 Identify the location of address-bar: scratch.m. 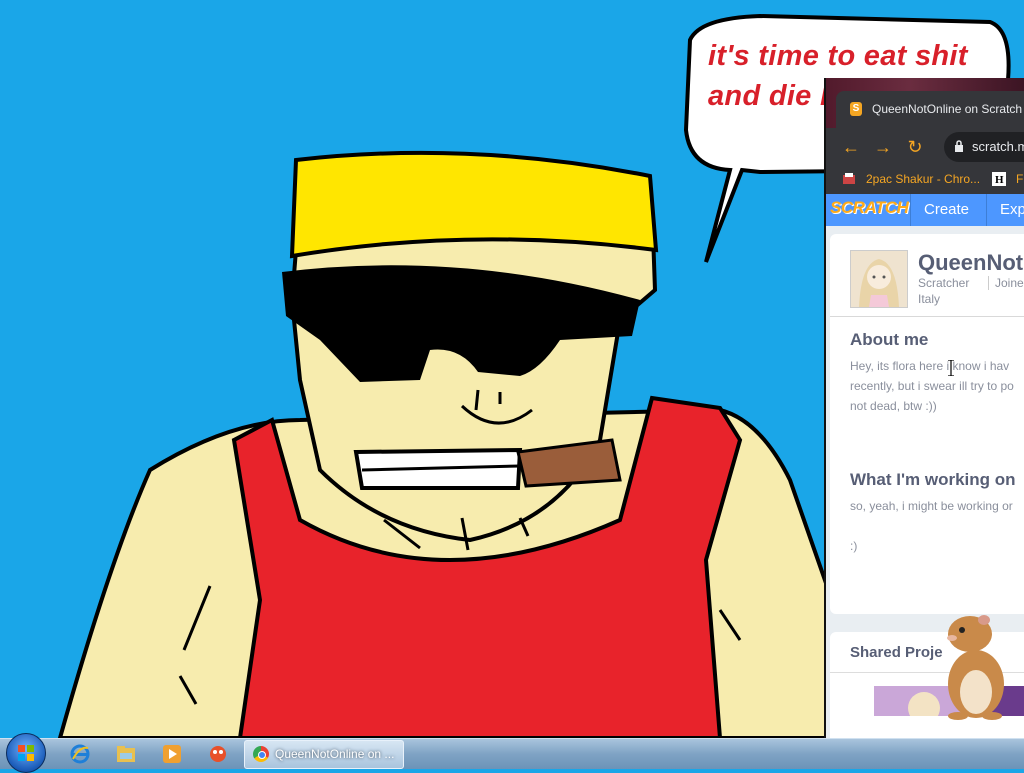
(984, 147).